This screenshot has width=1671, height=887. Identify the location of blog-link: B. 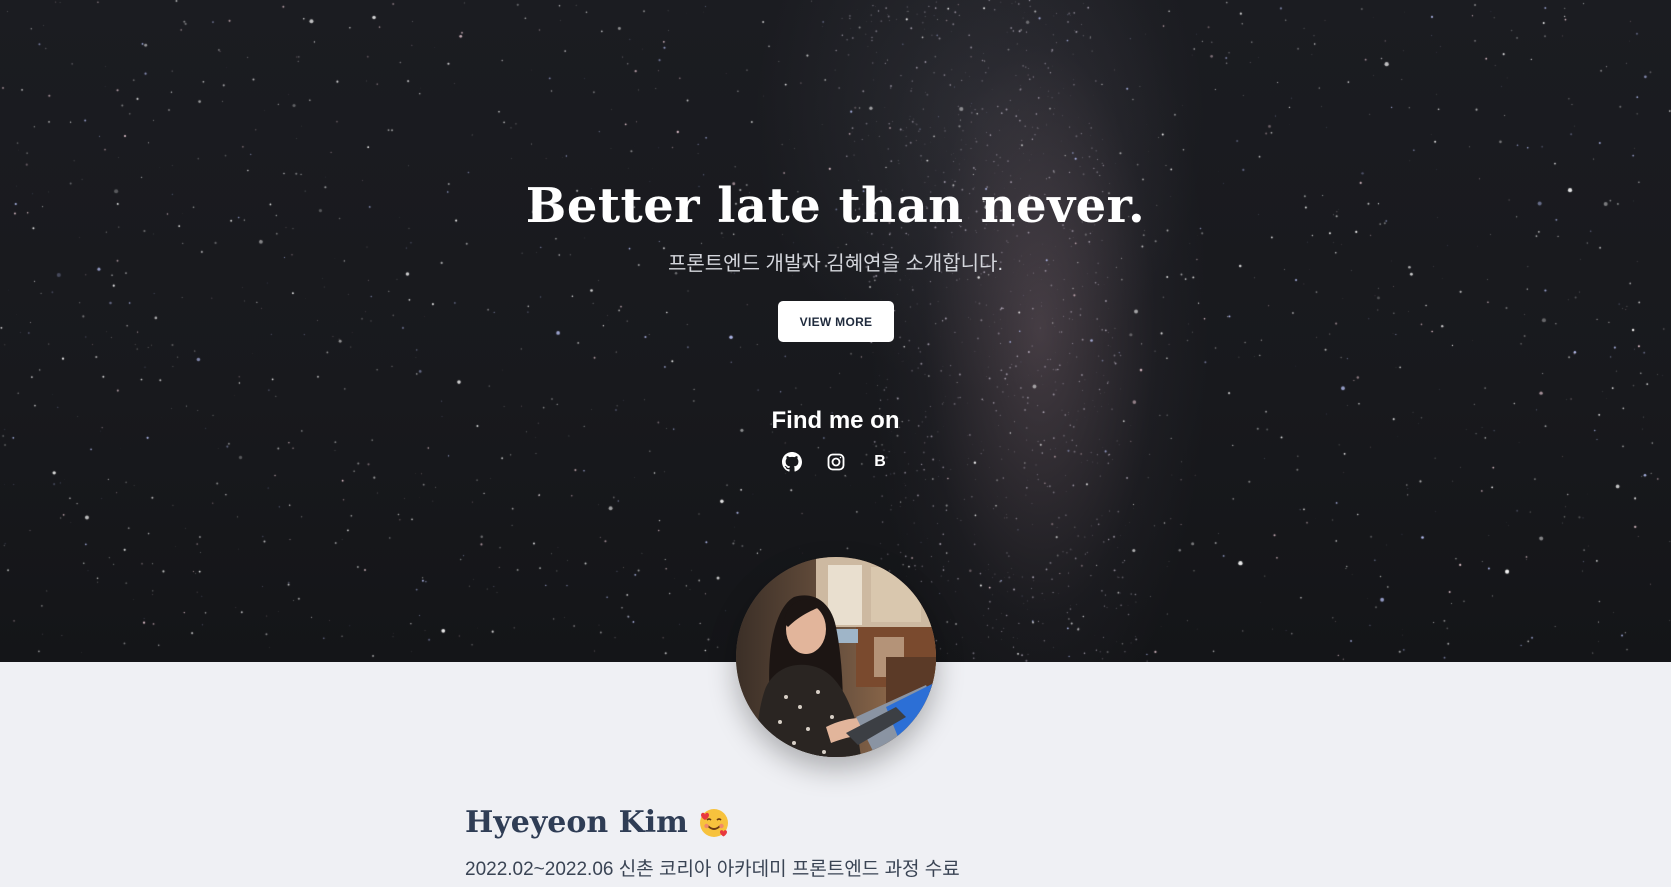
(880, 462).